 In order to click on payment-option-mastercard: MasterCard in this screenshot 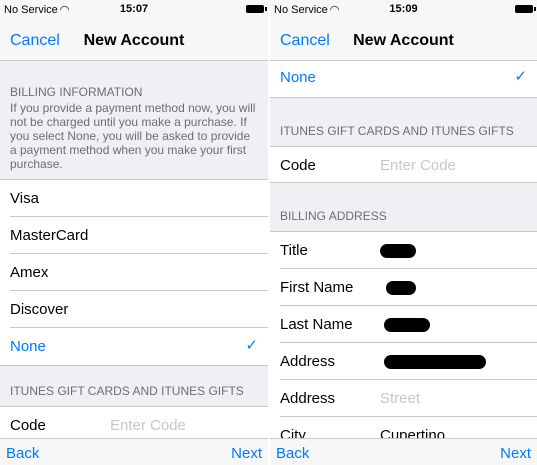, I will do `click(134, 235)`.